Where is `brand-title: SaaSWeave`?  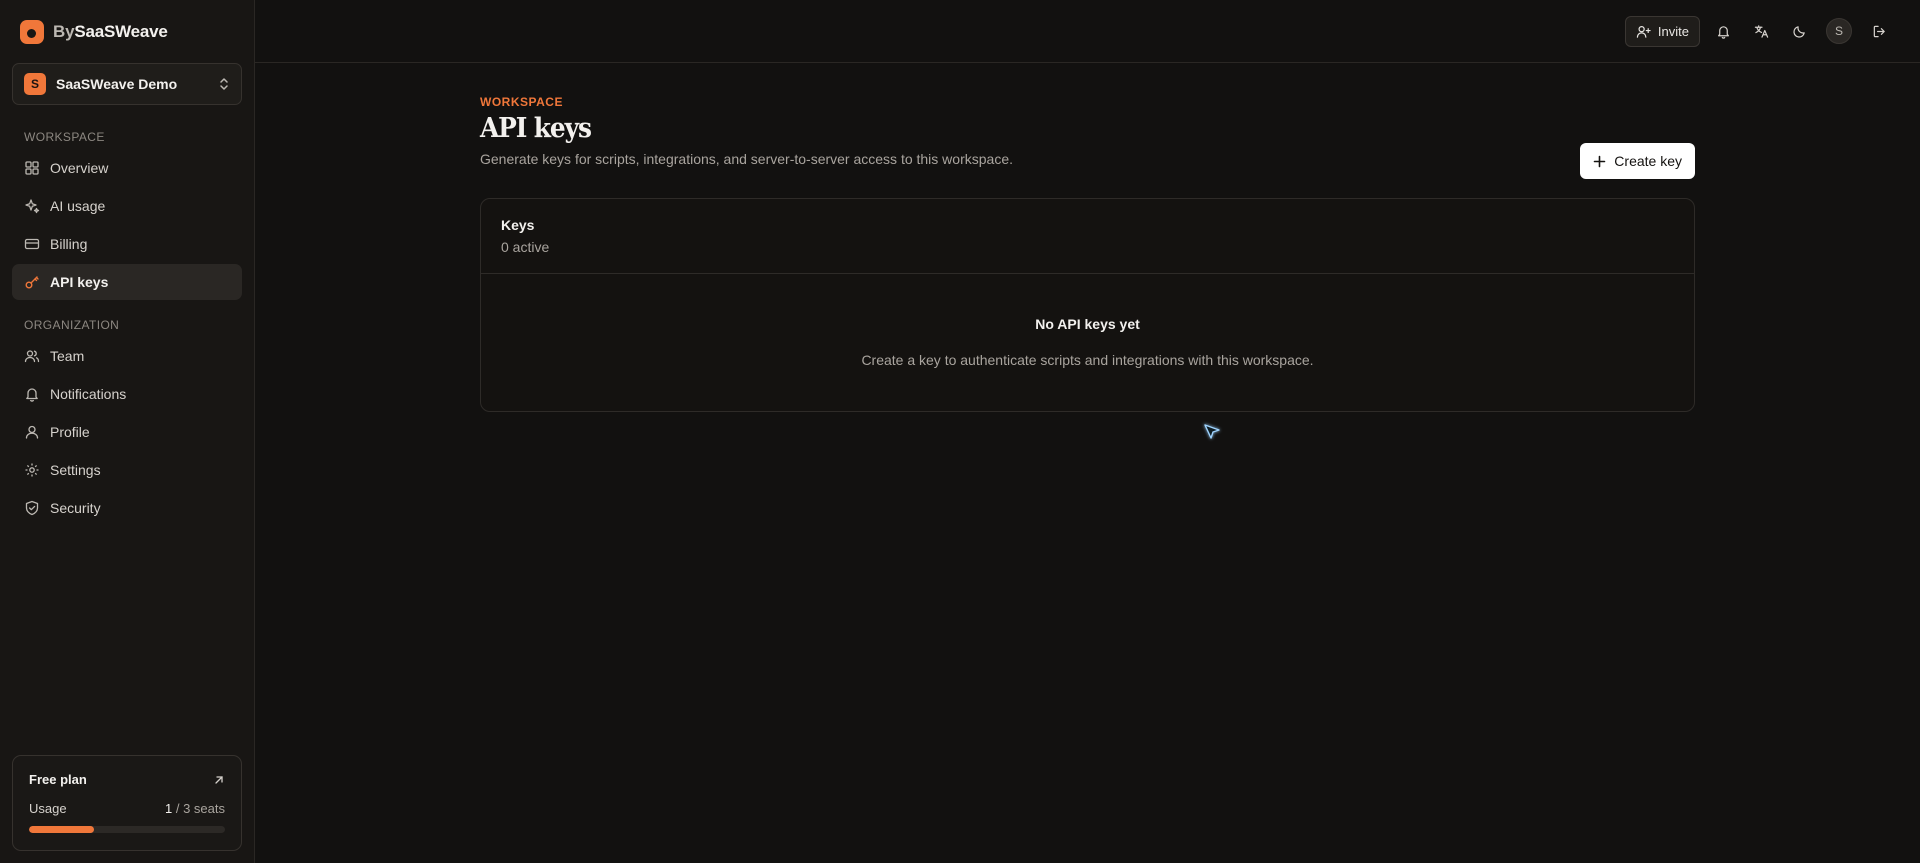 brand-title: SaaSWeave is located at coordinates (121, 31).